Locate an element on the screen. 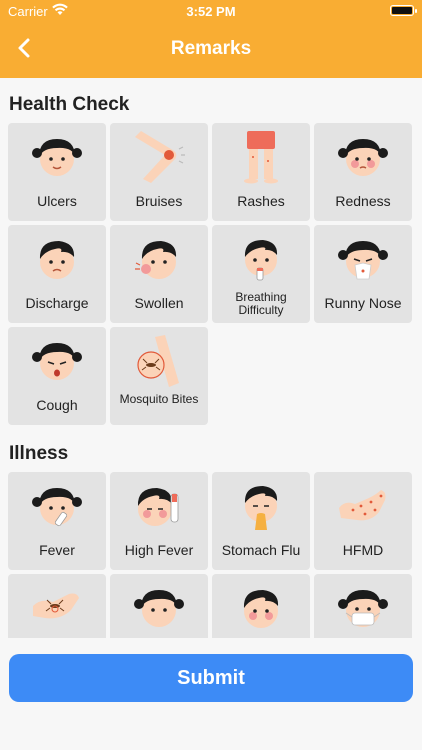  card-label: Breathing Difficulty is located at coordinates (261, 303).